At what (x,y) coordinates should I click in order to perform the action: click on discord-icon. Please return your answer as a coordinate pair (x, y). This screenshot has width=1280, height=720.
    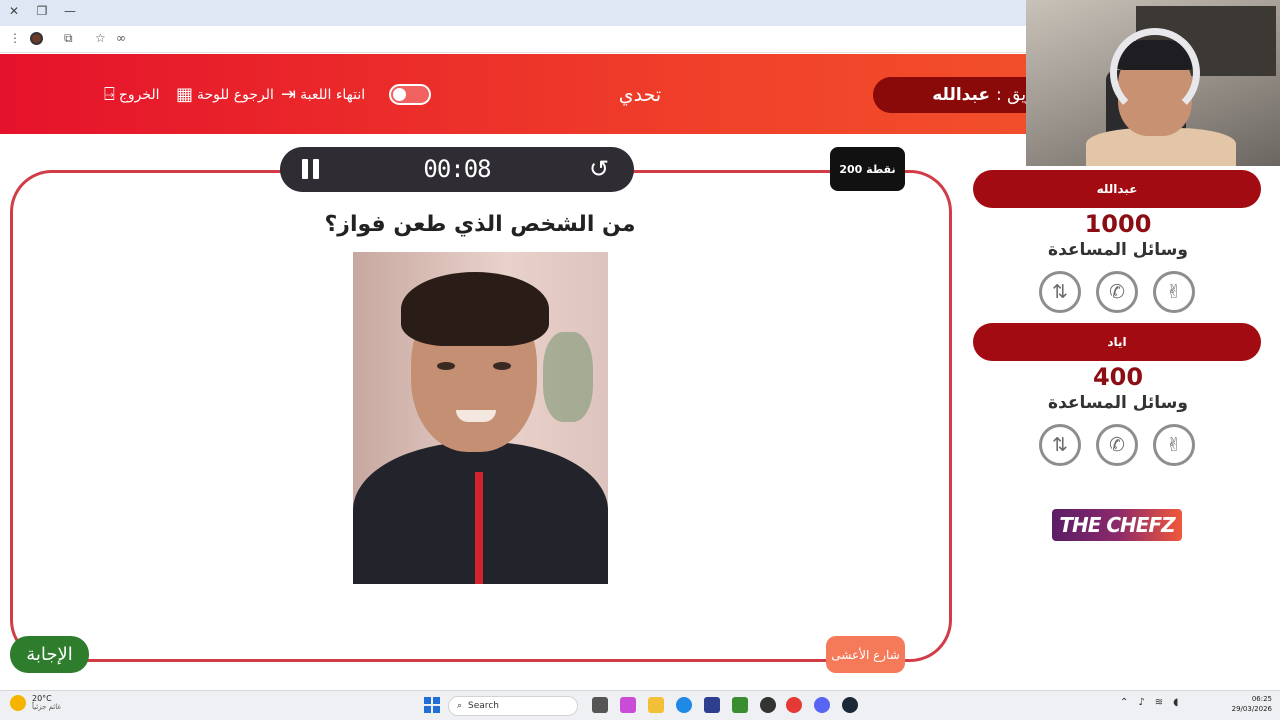
    Looking at the image, I should click on (822, 705).